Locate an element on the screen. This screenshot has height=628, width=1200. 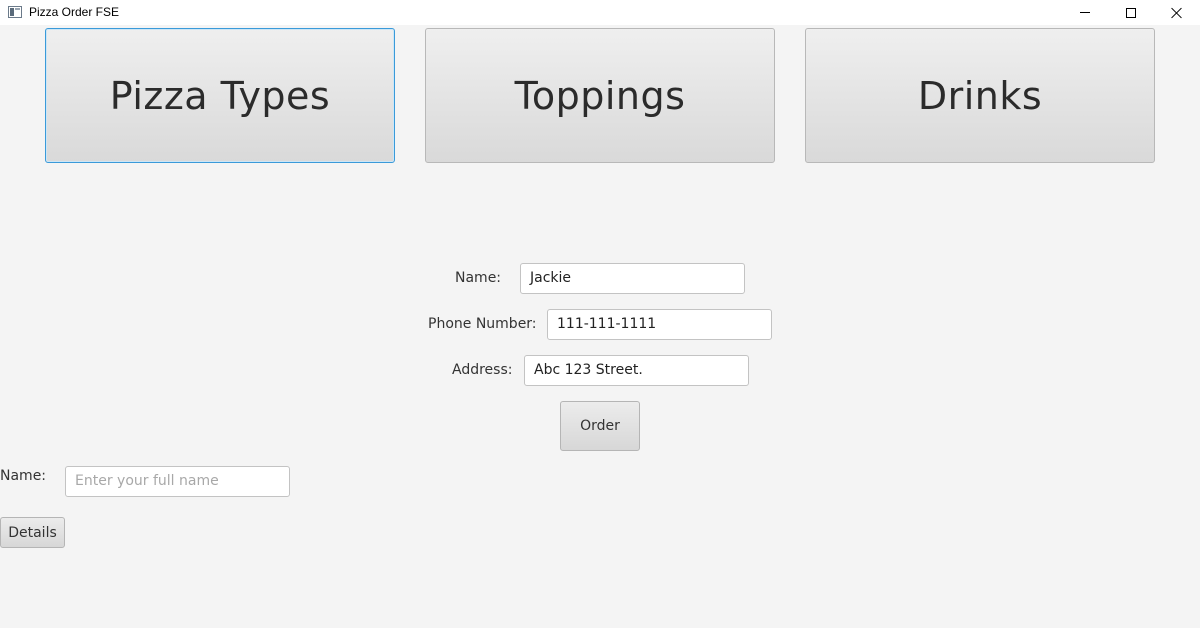
maximize-button is located at coordinates (1131, 12).